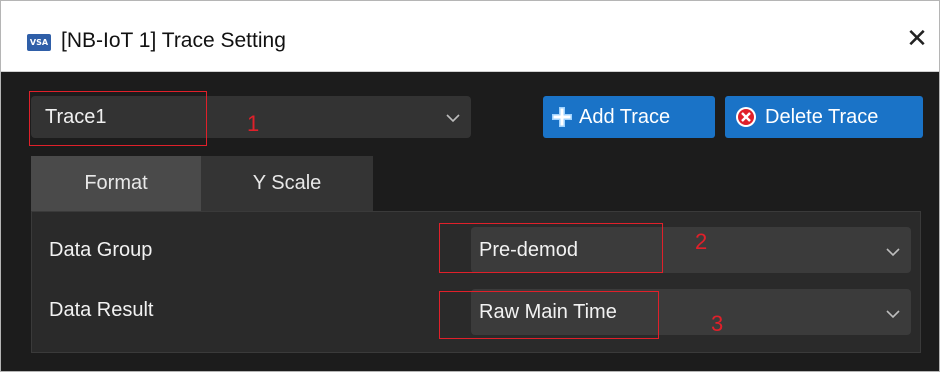 Image resolution: width=940 pixels, height=372 pixels. I want to click on delete-trace-label: Delete Trace, so click(822, 117).